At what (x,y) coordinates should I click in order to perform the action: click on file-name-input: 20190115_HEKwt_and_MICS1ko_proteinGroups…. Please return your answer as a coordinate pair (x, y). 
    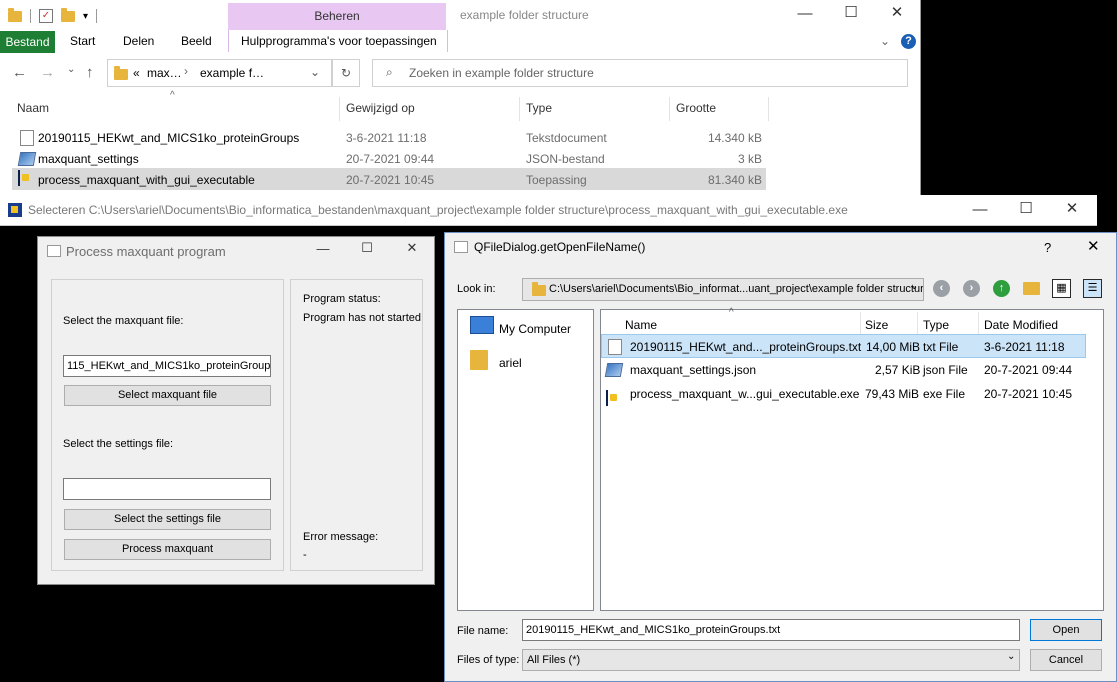
    Looking at the image, I should click on (771, 630).